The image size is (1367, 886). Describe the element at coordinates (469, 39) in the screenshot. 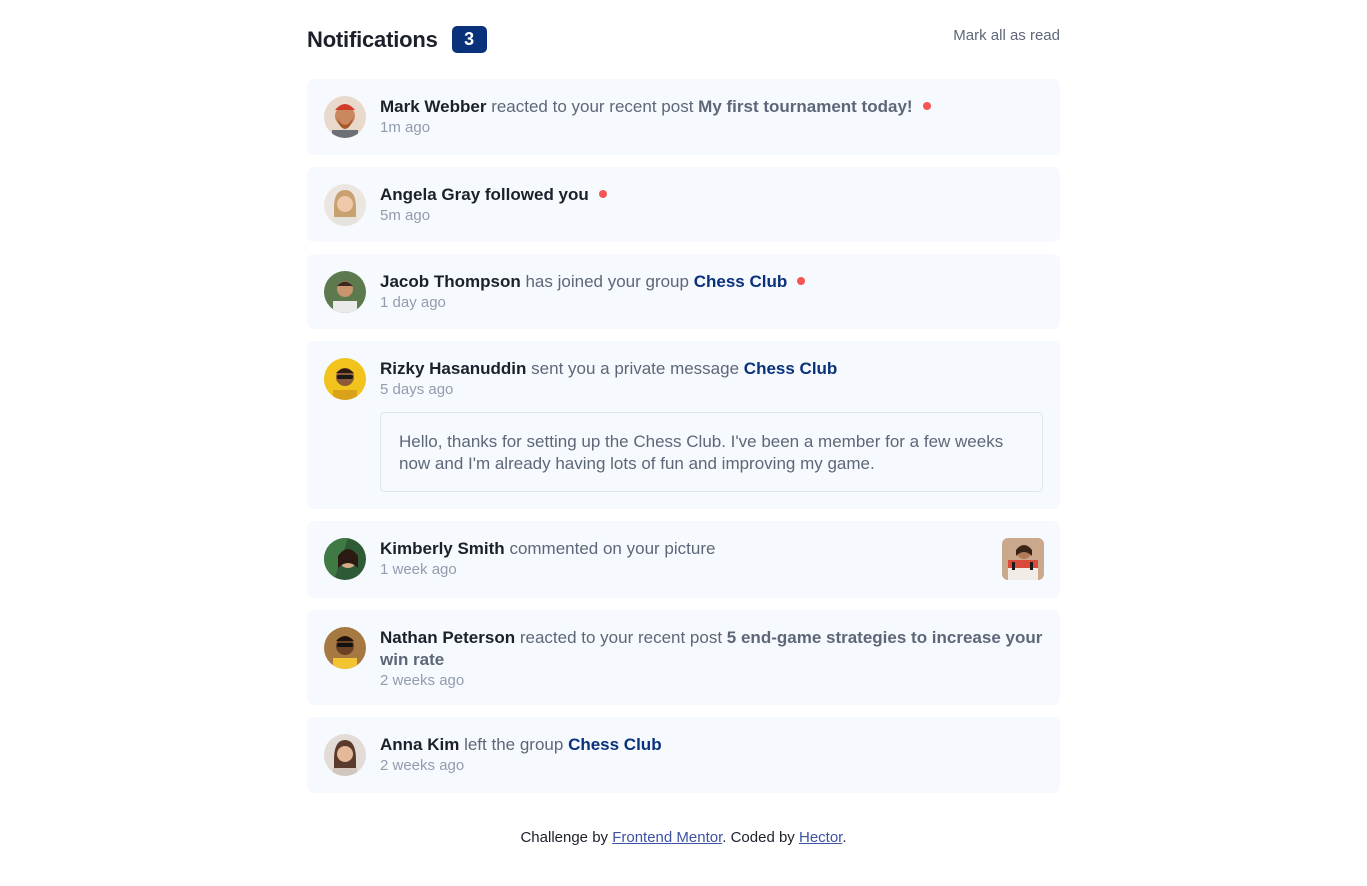

I see `unread-count-badge: 3` at that location.